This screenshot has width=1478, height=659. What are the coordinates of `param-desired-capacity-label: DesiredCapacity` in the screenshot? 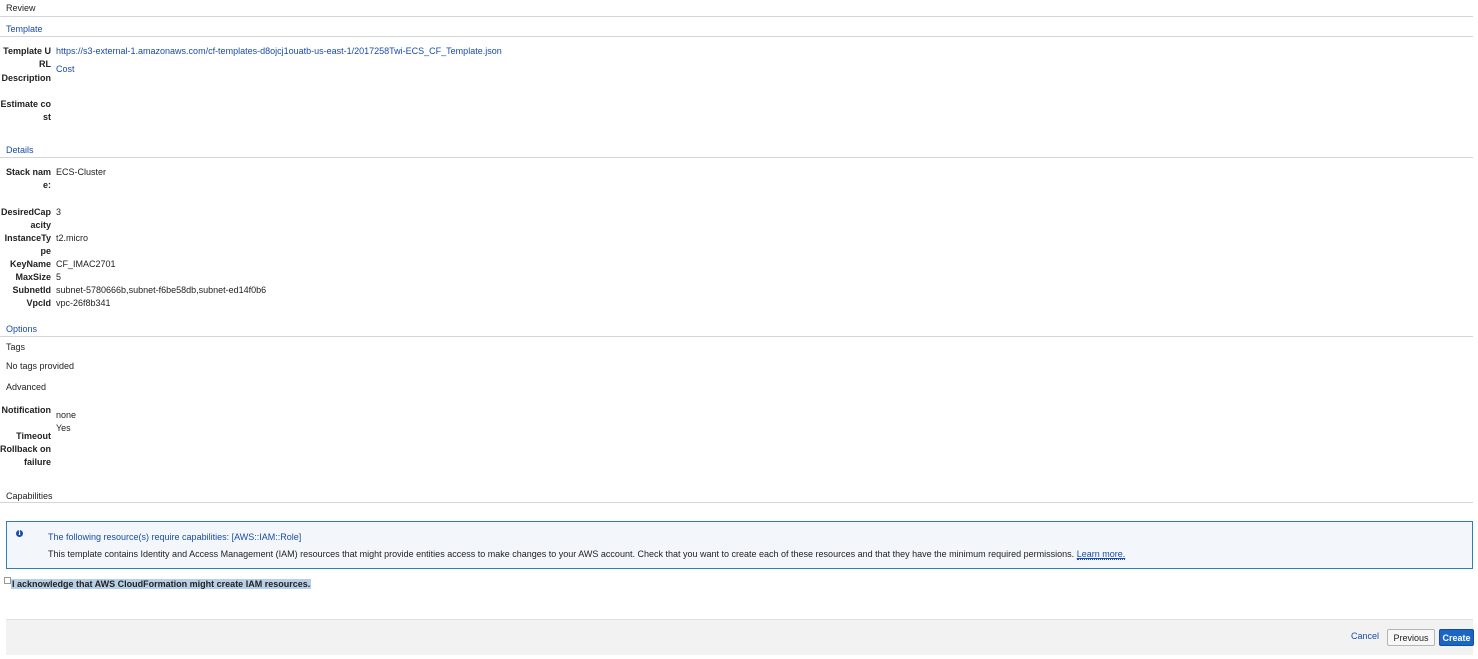 It's located at (25, 218).